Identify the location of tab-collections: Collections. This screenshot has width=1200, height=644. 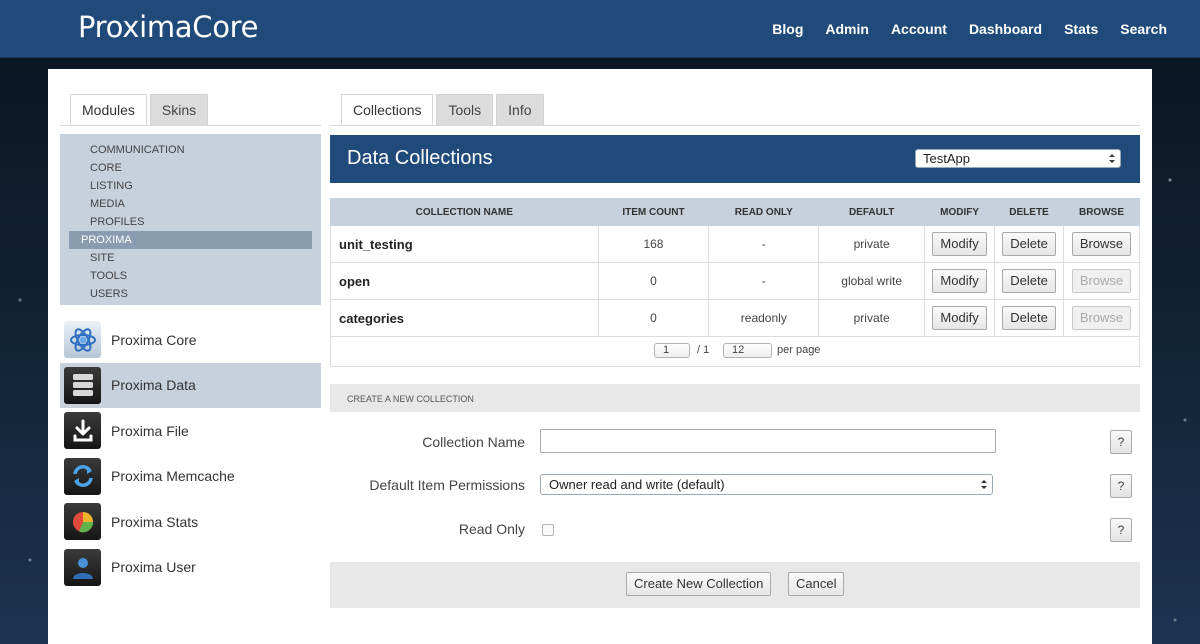
(387, 109).